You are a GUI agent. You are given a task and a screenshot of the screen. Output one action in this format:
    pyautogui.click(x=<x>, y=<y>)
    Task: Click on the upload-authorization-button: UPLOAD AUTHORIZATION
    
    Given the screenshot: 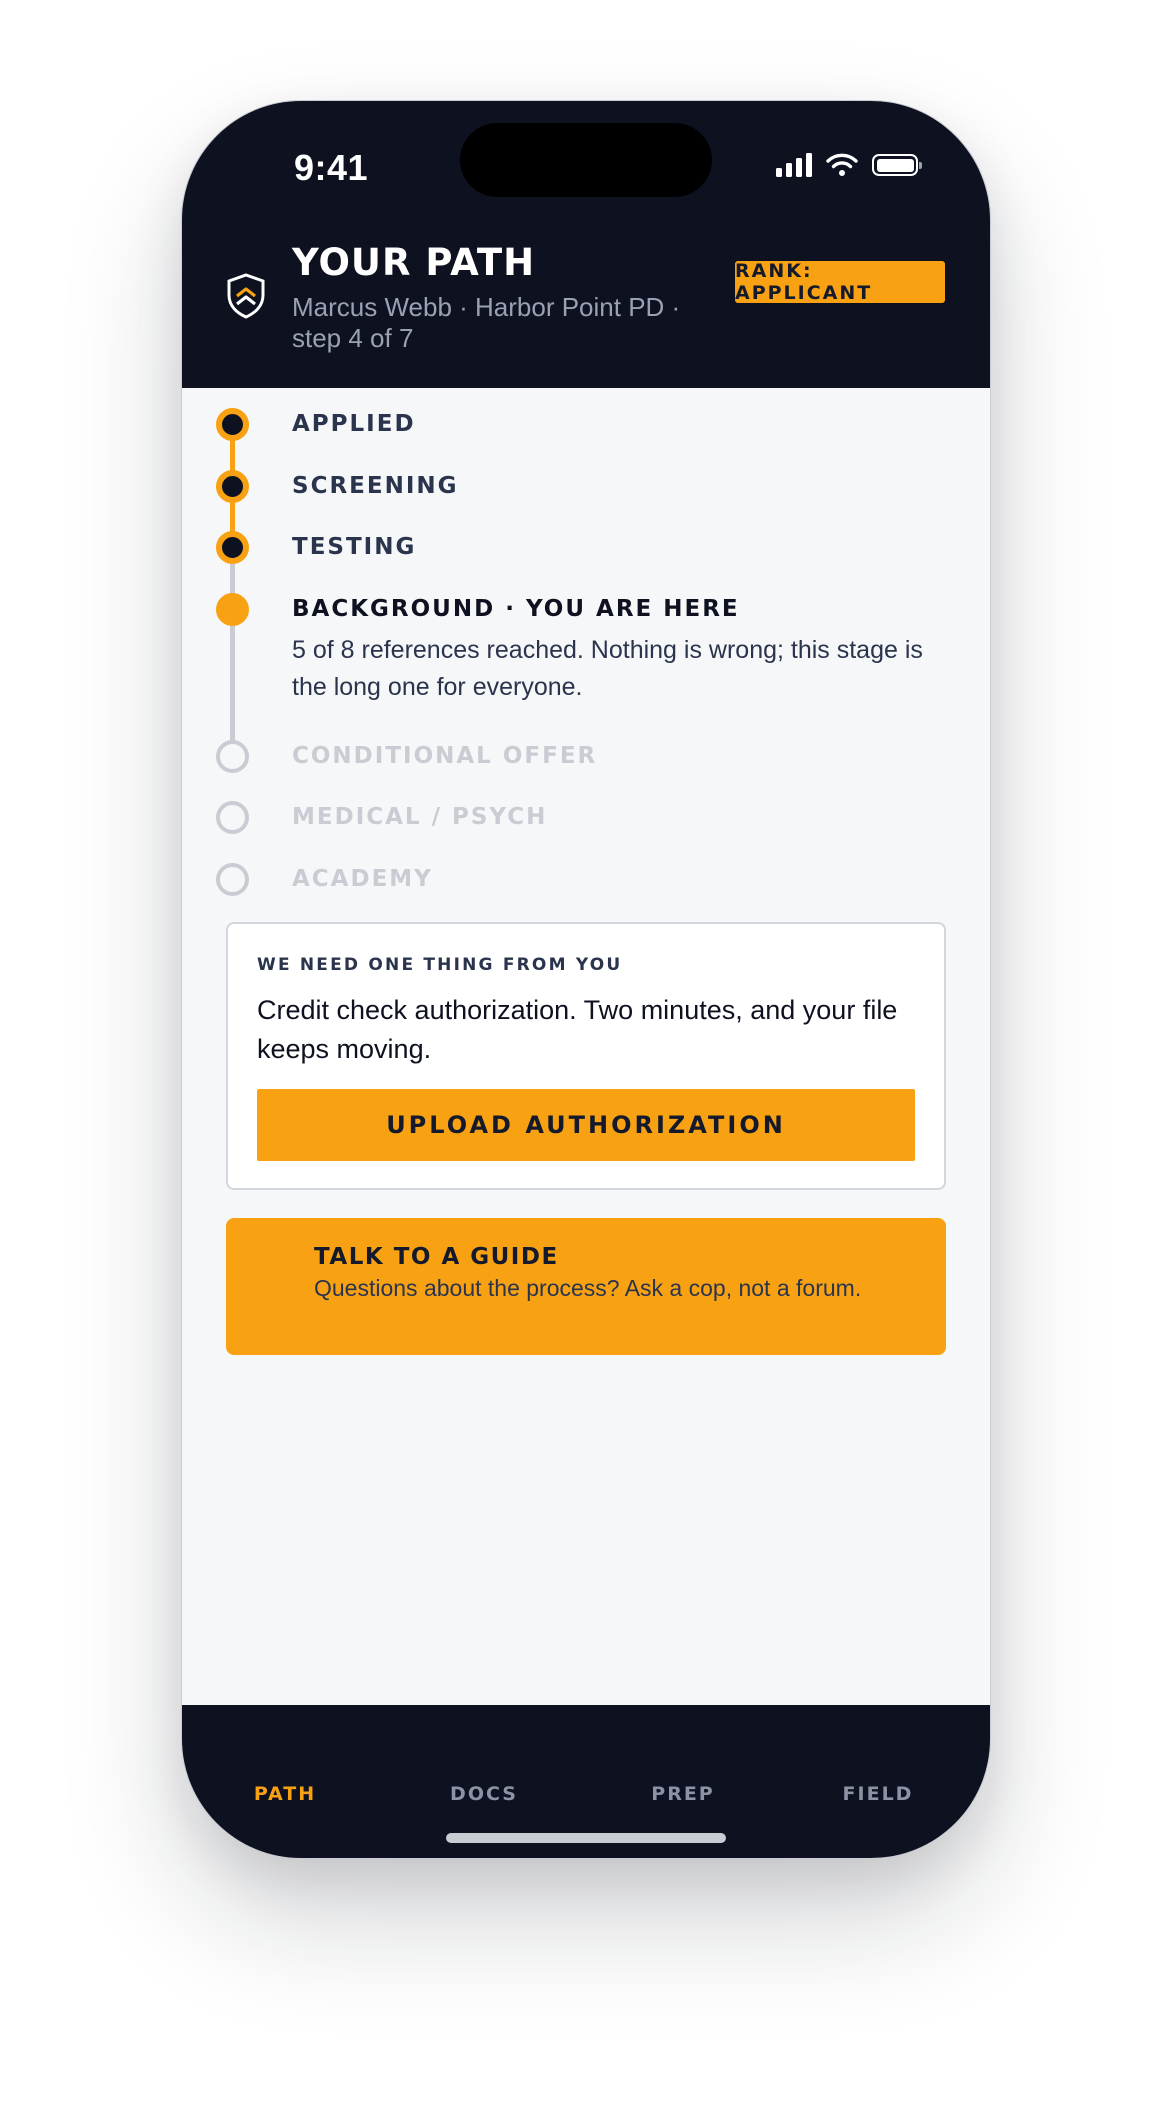 What is the action you would take?
    pyautogui.click(x=586, y=1125)
    